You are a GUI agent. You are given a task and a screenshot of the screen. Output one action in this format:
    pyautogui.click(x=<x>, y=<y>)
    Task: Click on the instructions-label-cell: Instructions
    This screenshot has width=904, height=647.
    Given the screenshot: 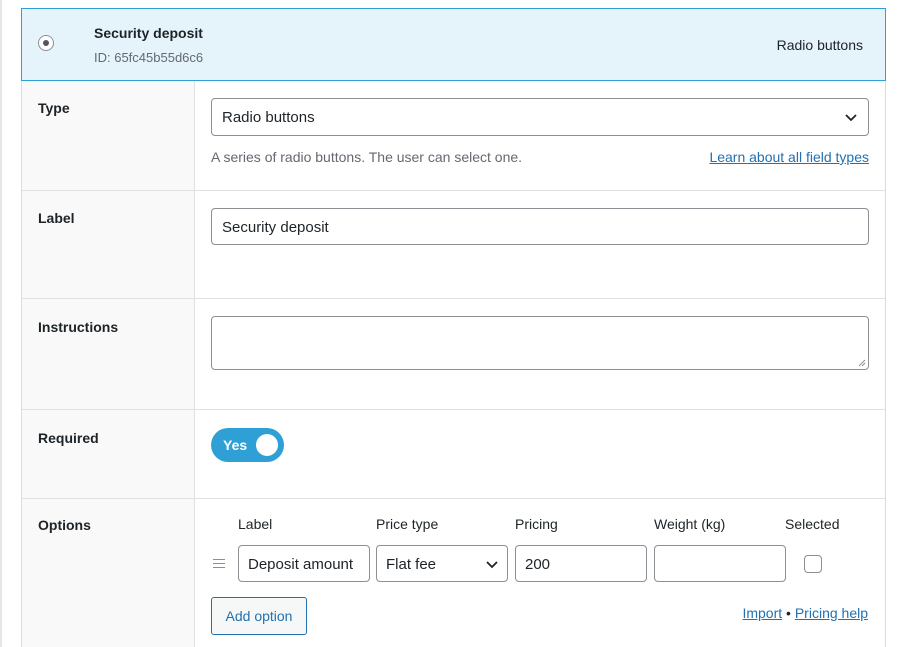 What is the action you would take?
    pyautogui.click(x=108, y=354)
    